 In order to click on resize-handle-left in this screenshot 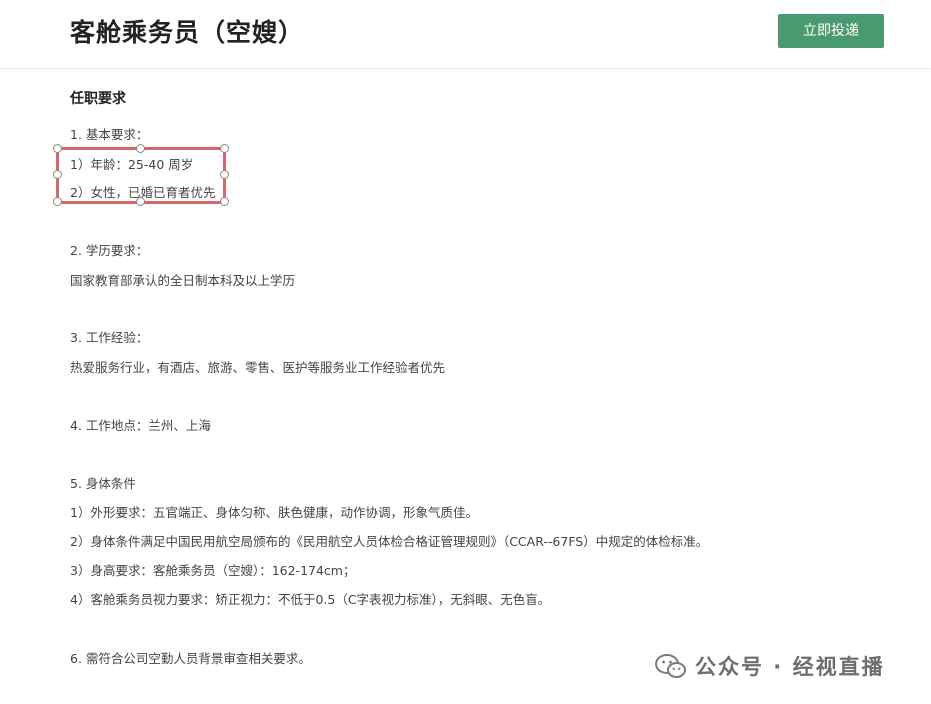, I will do `click(57, 174)`.